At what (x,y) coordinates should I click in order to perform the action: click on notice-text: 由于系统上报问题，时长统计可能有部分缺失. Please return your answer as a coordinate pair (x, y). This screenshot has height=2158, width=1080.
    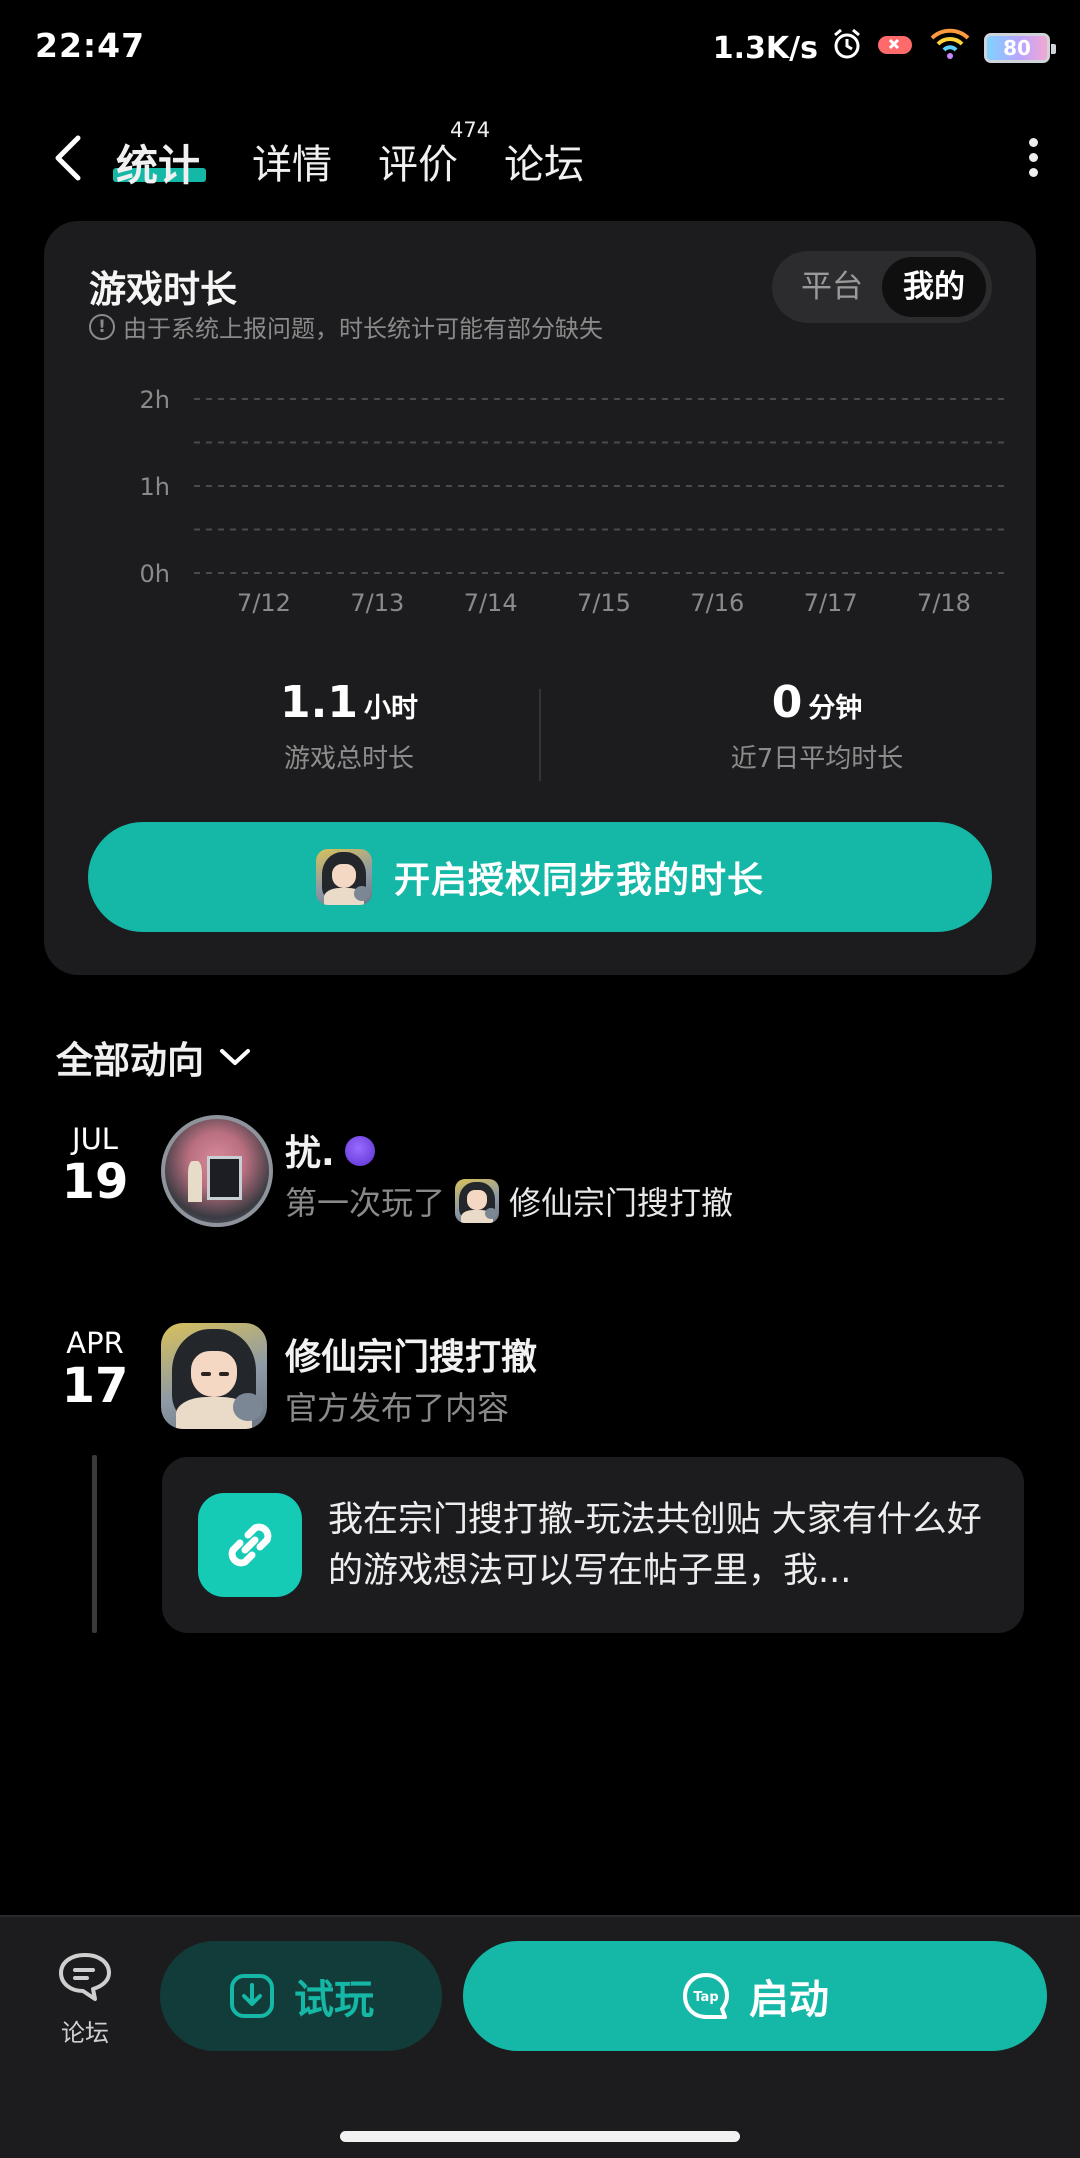
    Looking at the image, I should click on (363, 329).